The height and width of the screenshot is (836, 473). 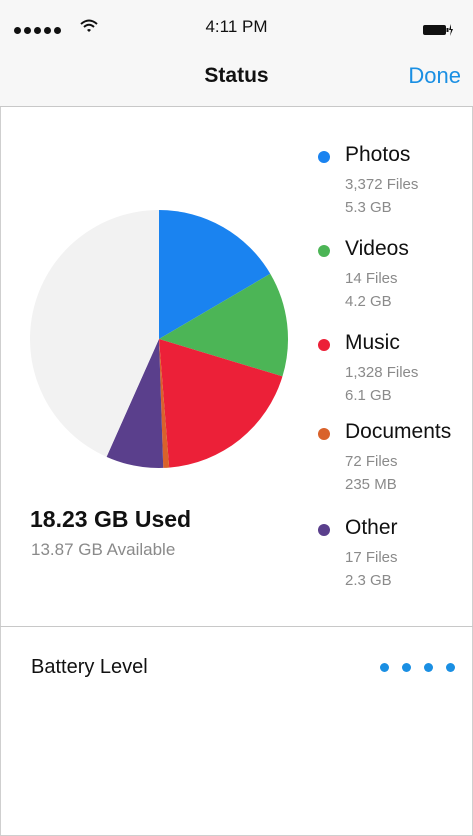 I want to click on legend-label: Documents, so click(x=398, y=431).